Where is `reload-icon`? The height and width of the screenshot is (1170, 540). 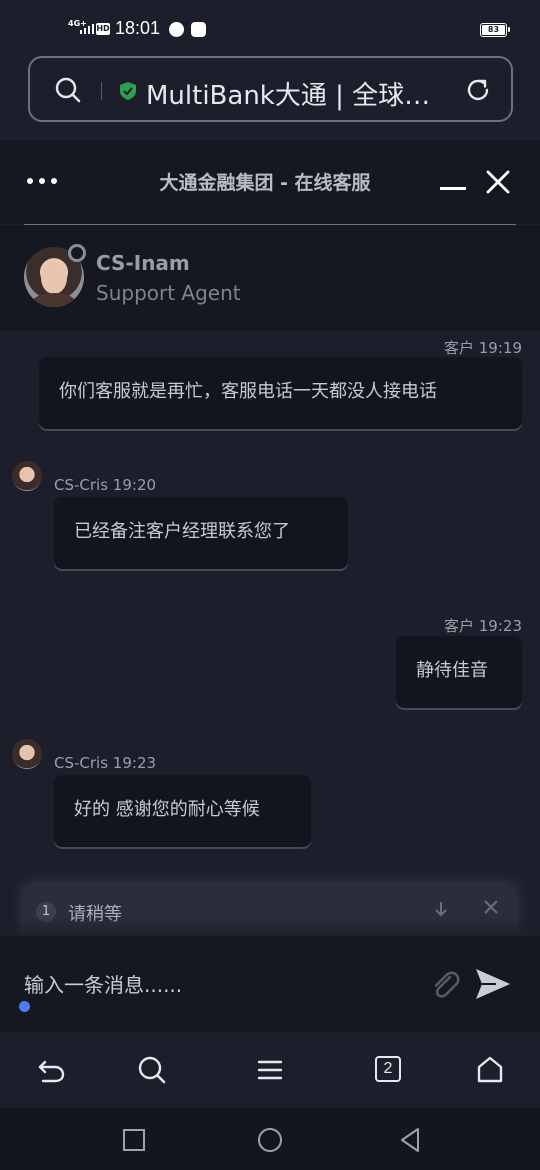
reload-icon is located at coordinates (478, 90).